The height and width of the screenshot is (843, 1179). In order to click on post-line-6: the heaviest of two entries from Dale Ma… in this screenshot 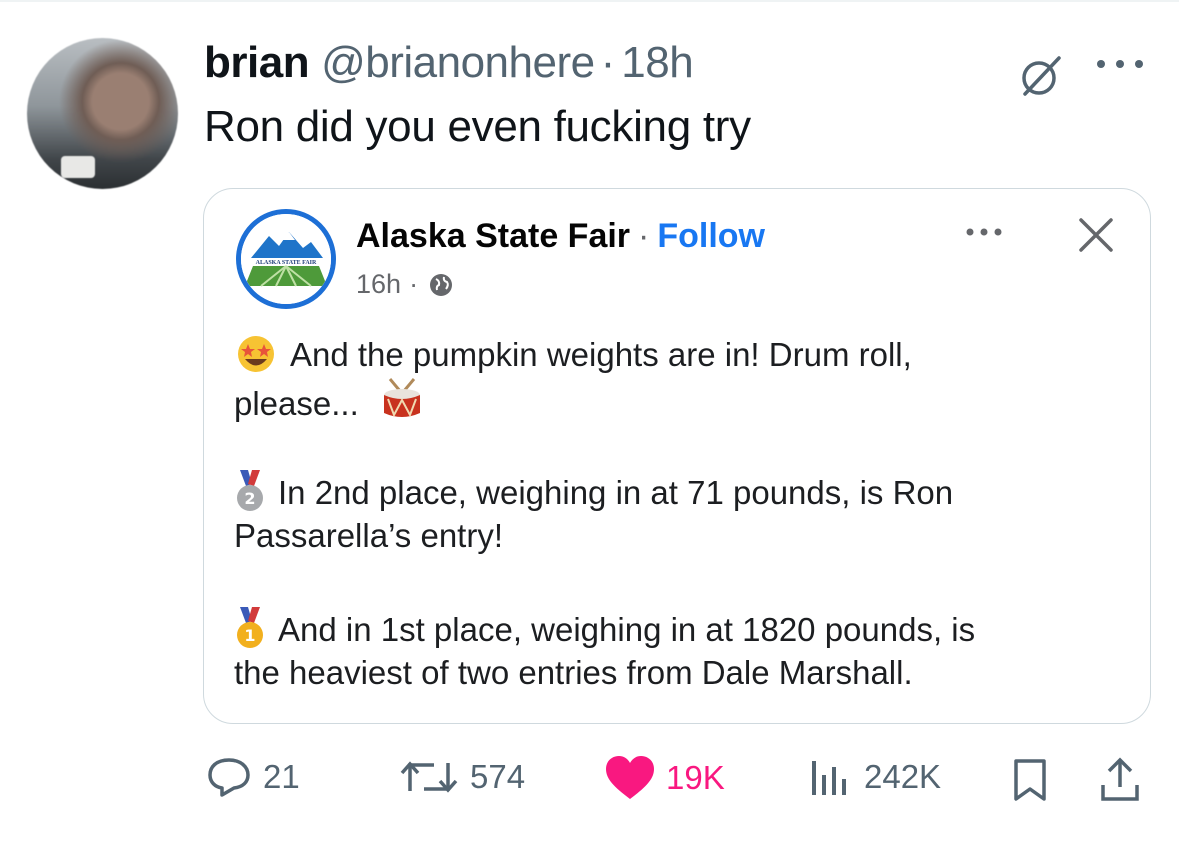, I will do `click(573, 673)`.